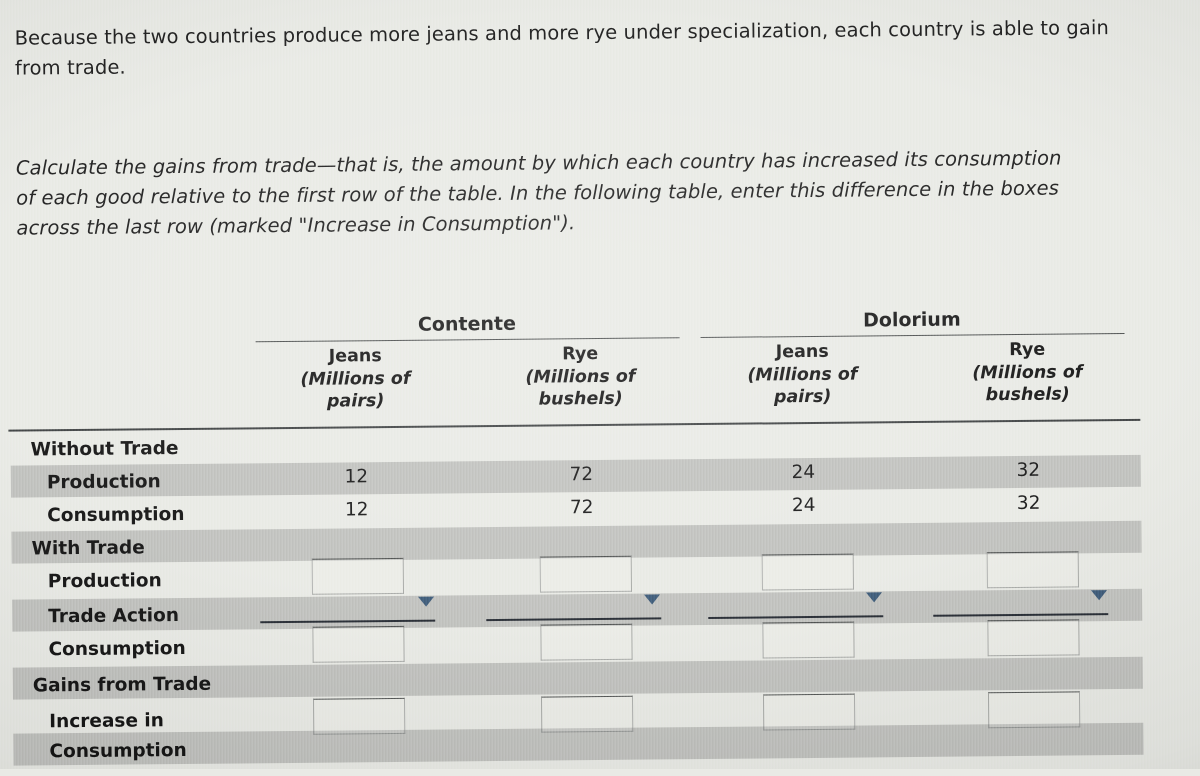  I want to click on input-production-contente-rye, so click(585, 574).